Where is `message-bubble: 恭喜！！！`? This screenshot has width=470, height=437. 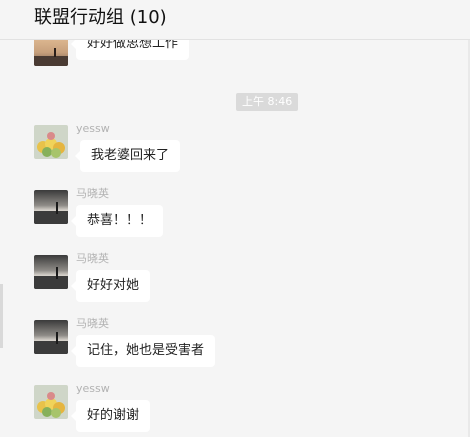 message-bubble: 恭喜！！！ is located at coordinates (117, 221).